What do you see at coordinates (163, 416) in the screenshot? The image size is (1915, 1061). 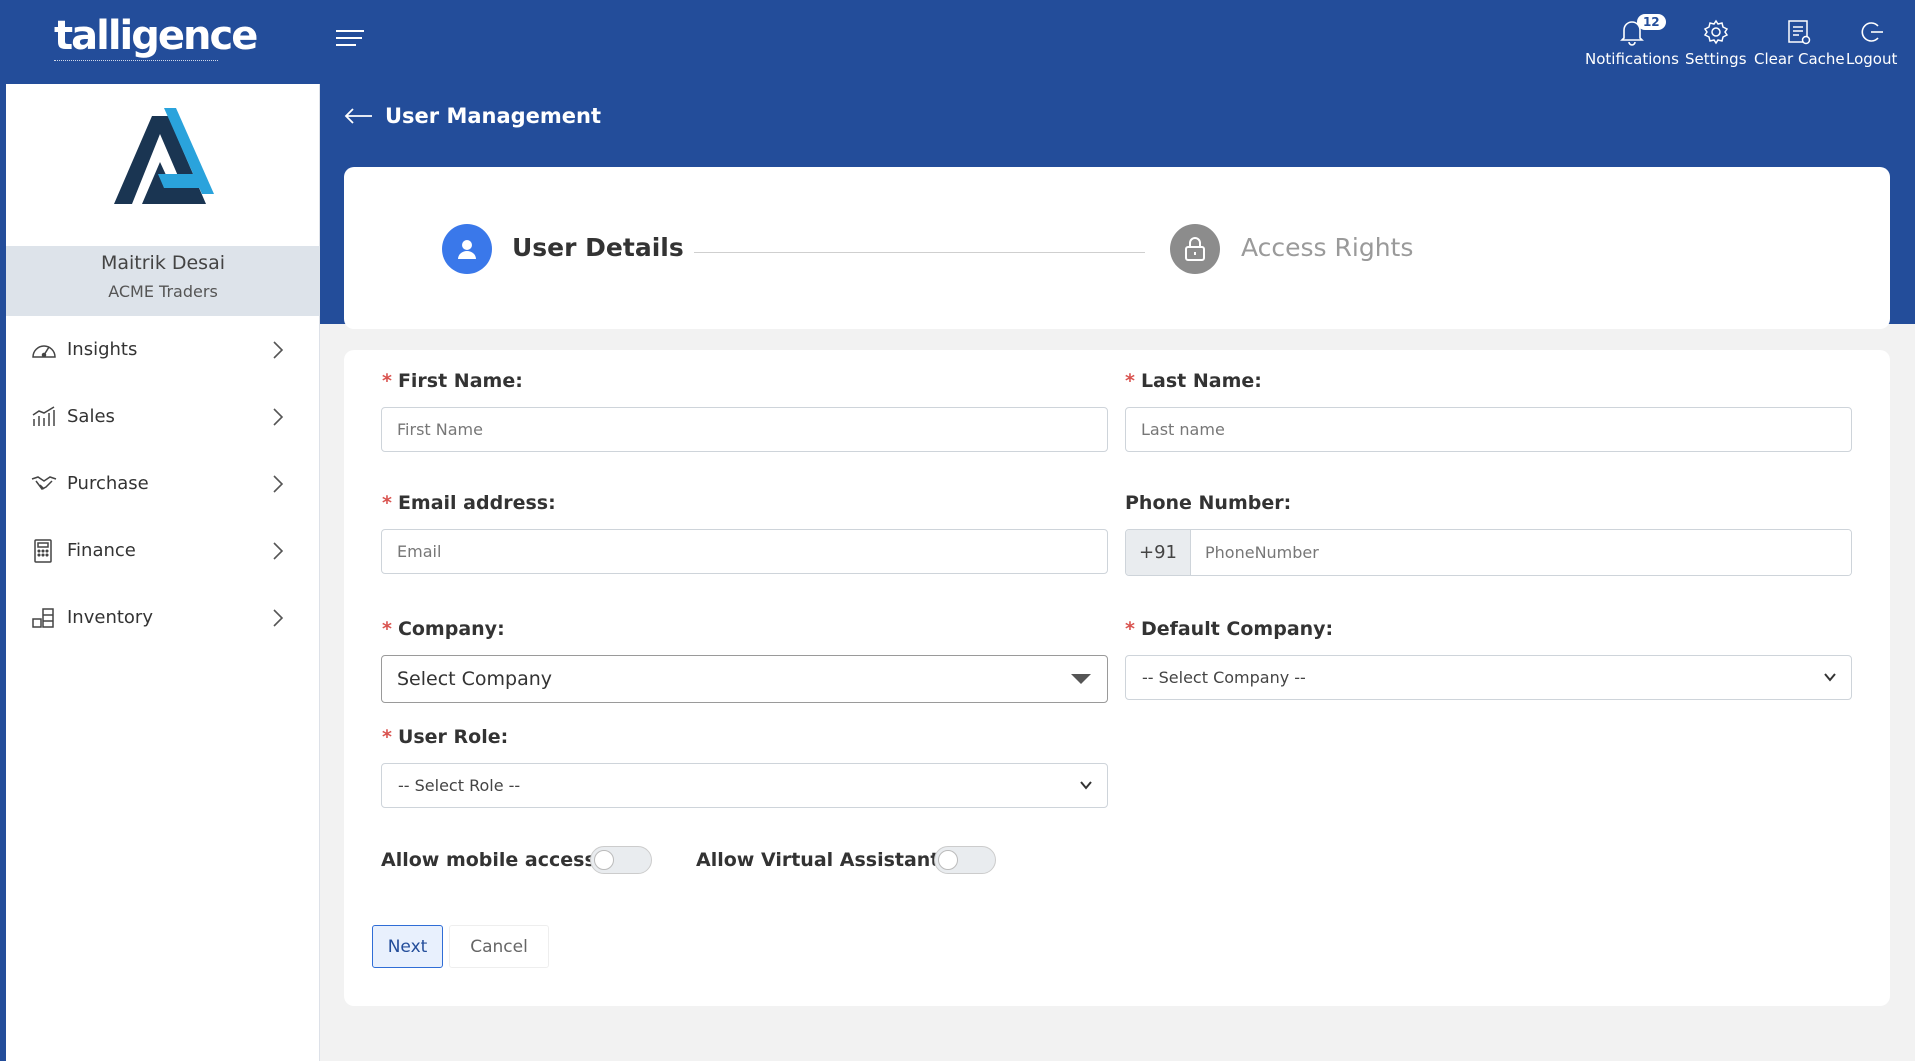 I see `sidebar-item-sales: Sales` at bounding box center [163, 416].